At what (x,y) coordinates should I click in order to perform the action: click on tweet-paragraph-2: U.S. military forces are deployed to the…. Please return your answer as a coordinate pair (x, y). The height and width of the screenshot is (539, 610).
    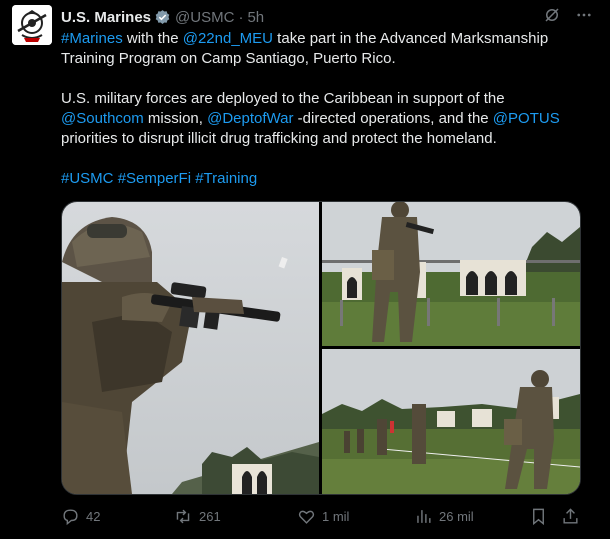
    Looking at the image, I should click on (321, 119).